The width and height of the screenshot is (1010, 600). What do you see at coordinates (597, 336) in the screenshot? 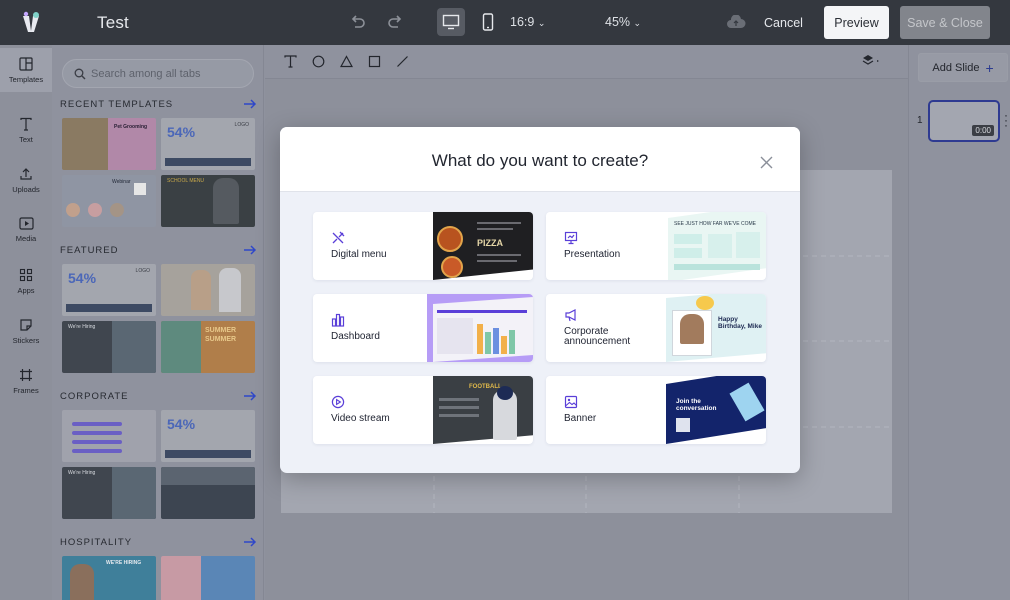
I see `card-label: Corporate announcement` at bounding box center [597, 336].